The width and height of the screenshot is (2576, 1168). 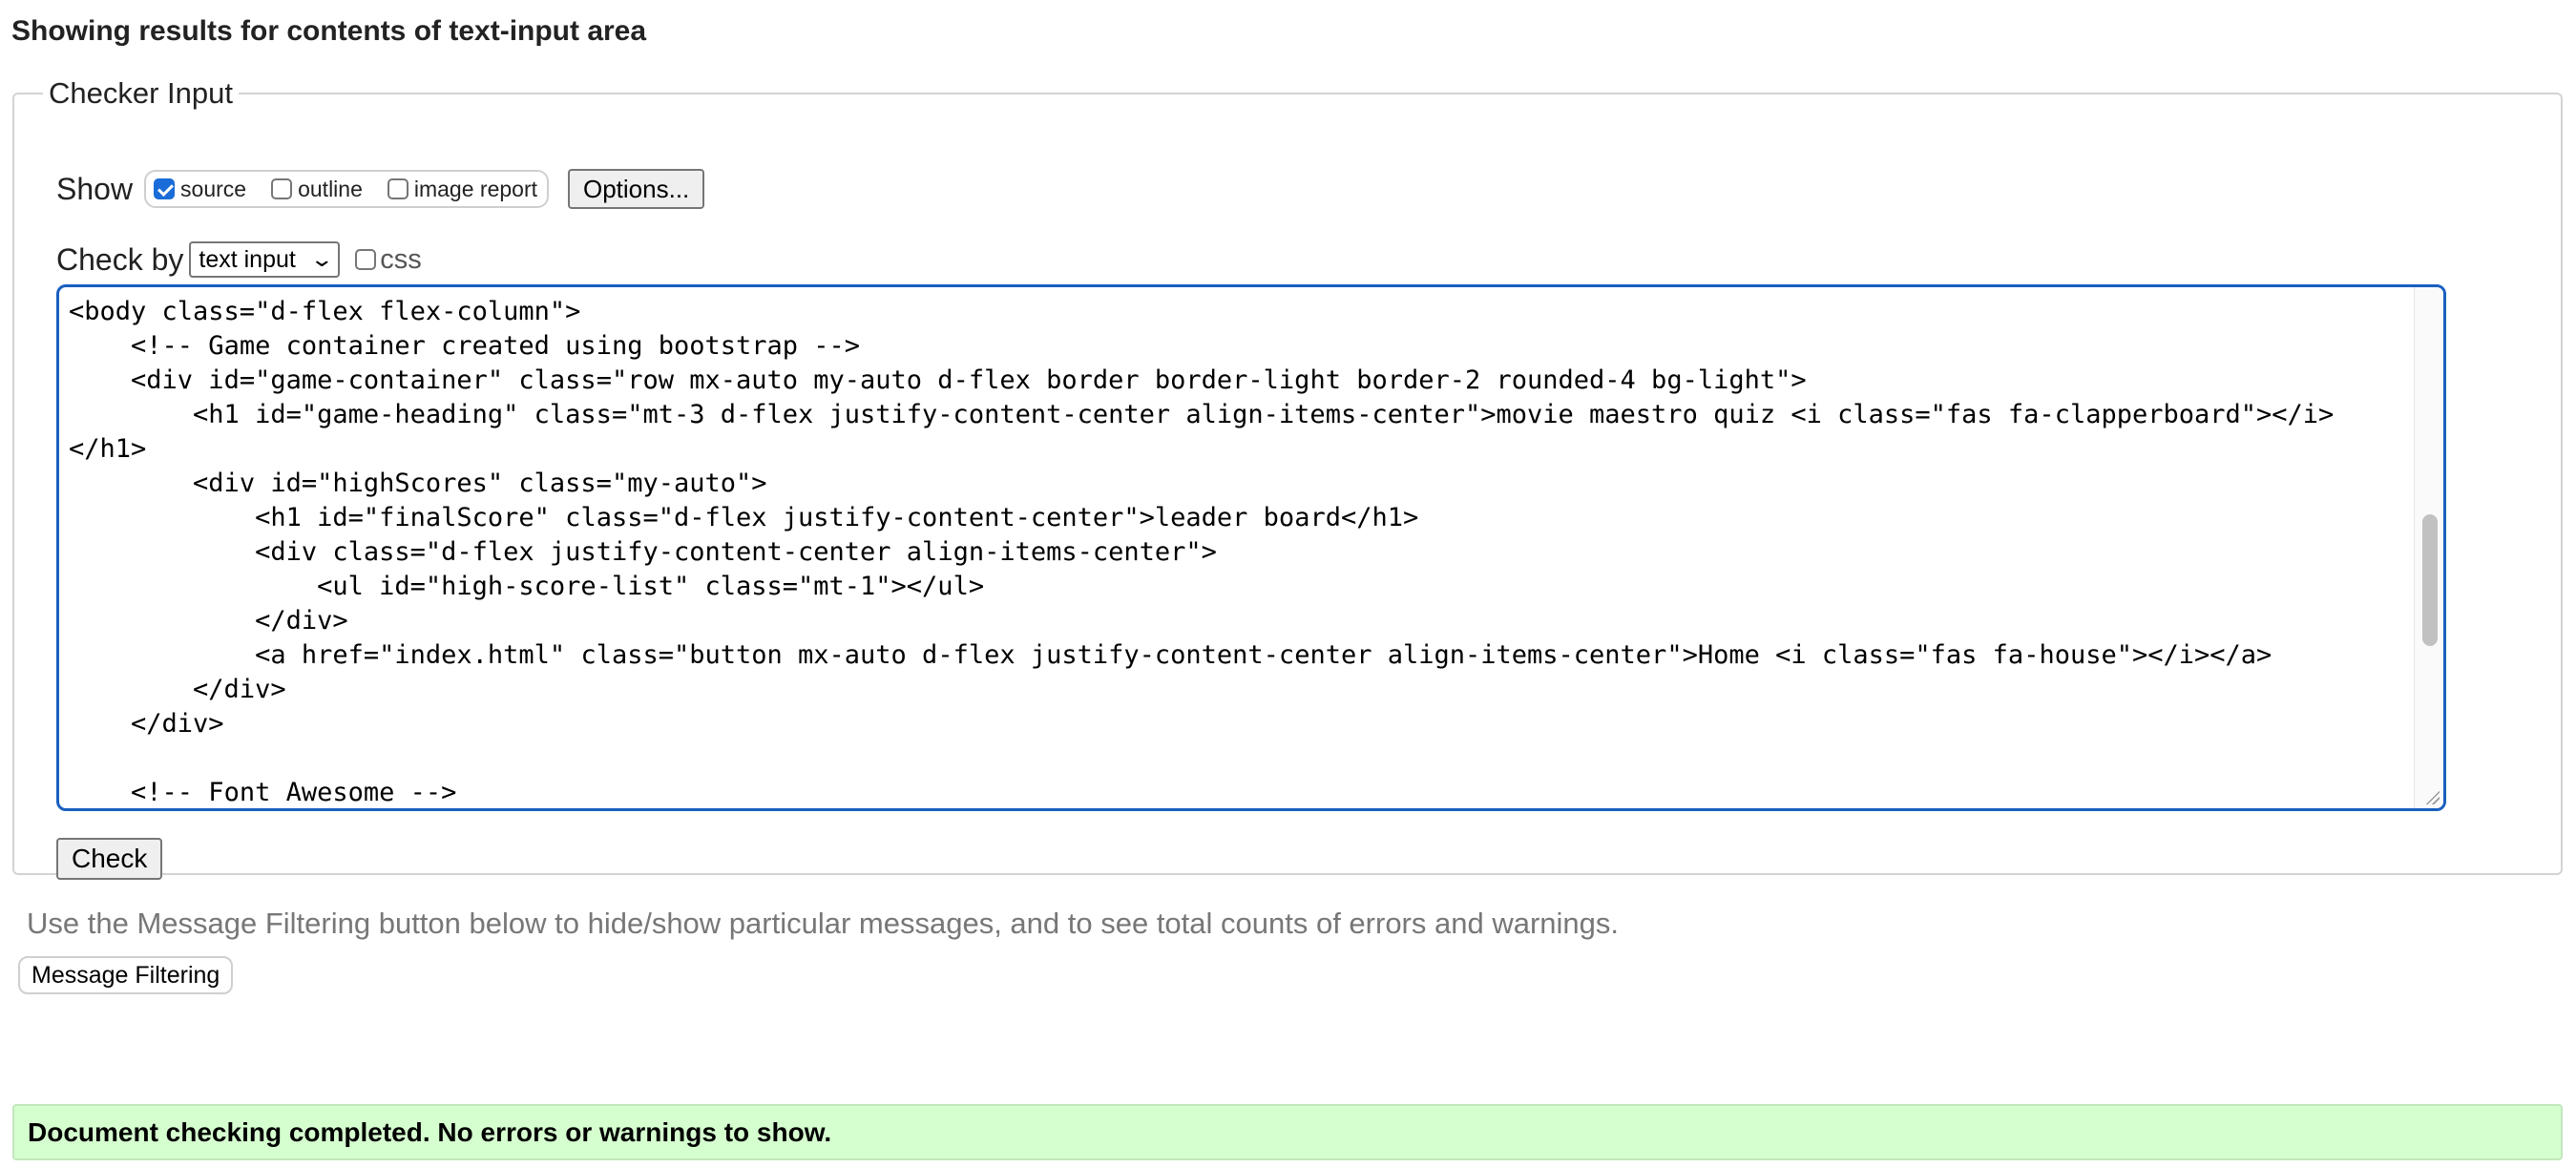 I want to click on show-label: Show, so click(x=95, y=188).